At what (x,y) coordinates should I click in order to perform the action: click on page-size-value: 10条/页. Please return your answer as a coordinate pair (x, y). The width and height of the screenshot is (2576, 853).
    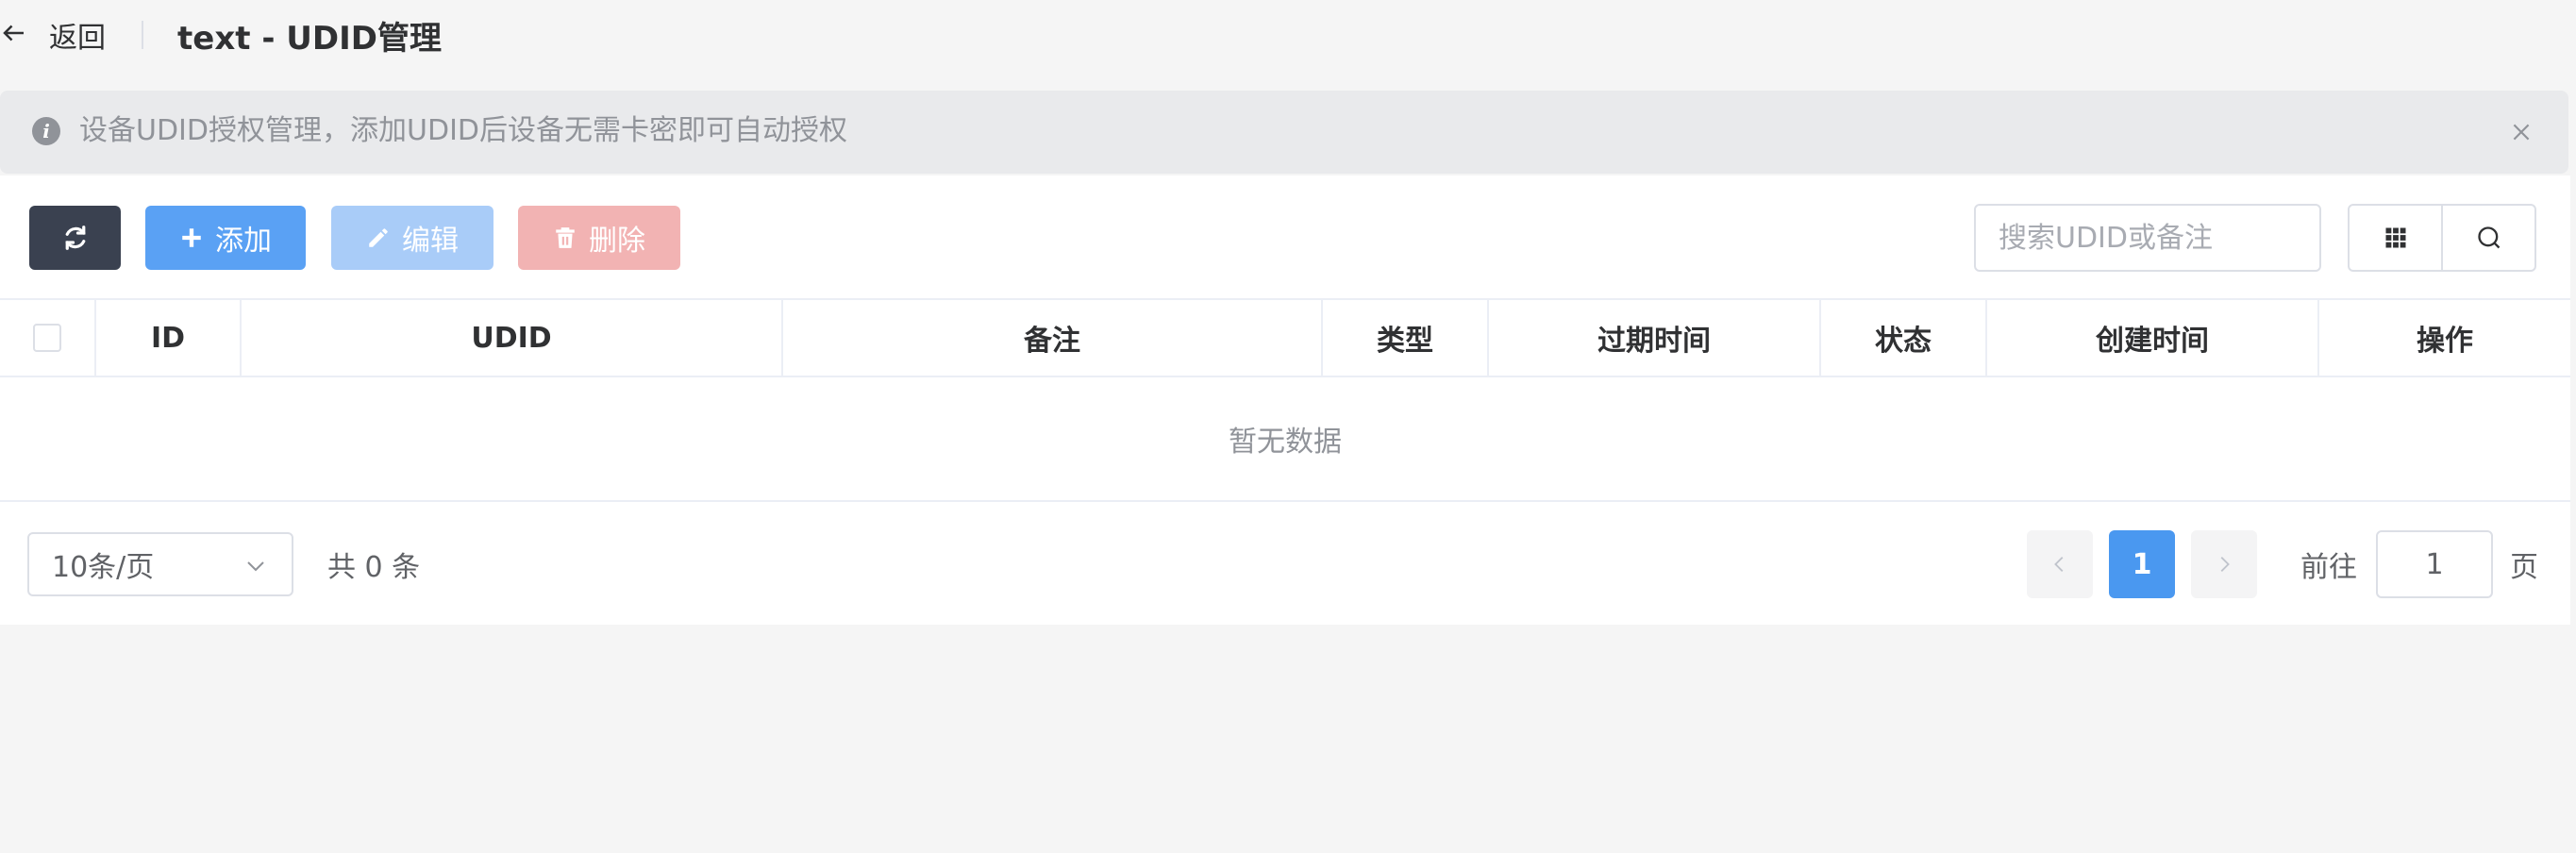
    Looking at the image, I should click on (103, 568).